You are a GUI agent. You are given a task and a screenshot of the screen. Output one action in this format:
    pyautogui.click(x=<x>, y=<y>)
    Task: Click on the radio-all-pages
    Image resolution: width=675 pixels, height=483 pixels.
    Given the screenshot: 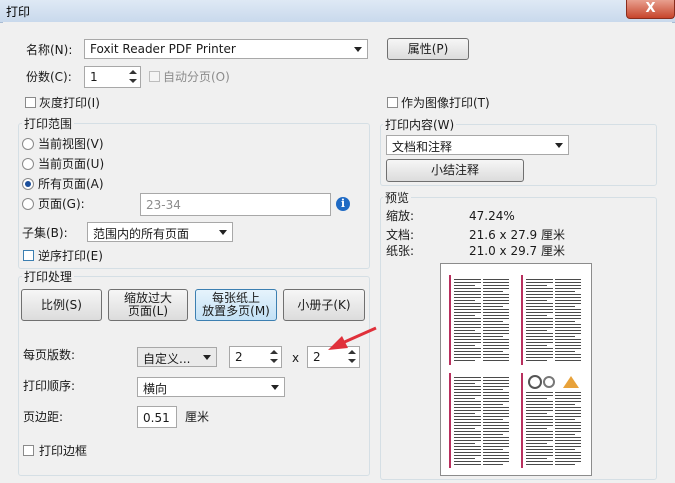 What is the action you would take?
    pyautogui.click(x=28, y=184)
    